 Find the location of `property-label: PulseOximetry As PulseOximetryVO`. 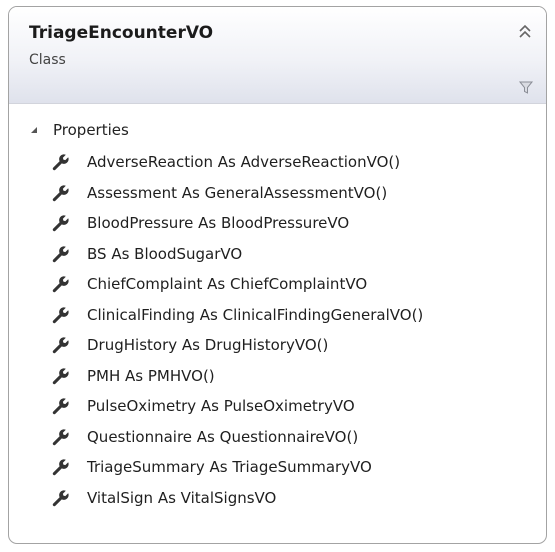

property-label: PulseOximetry As PulseOximetryVO is located at coordinates (221, 406).